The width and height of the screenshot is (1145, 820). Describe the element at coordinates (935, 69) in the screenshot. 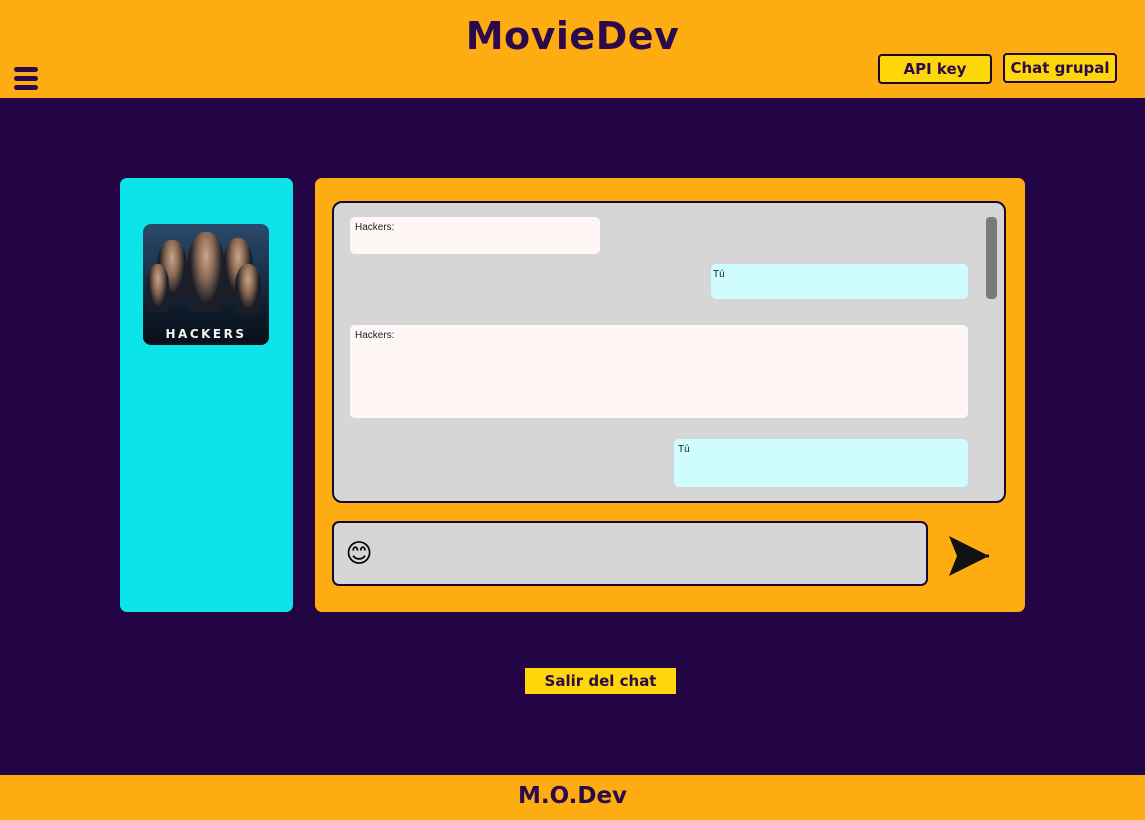

I see `api-key-button: API key` at that location.